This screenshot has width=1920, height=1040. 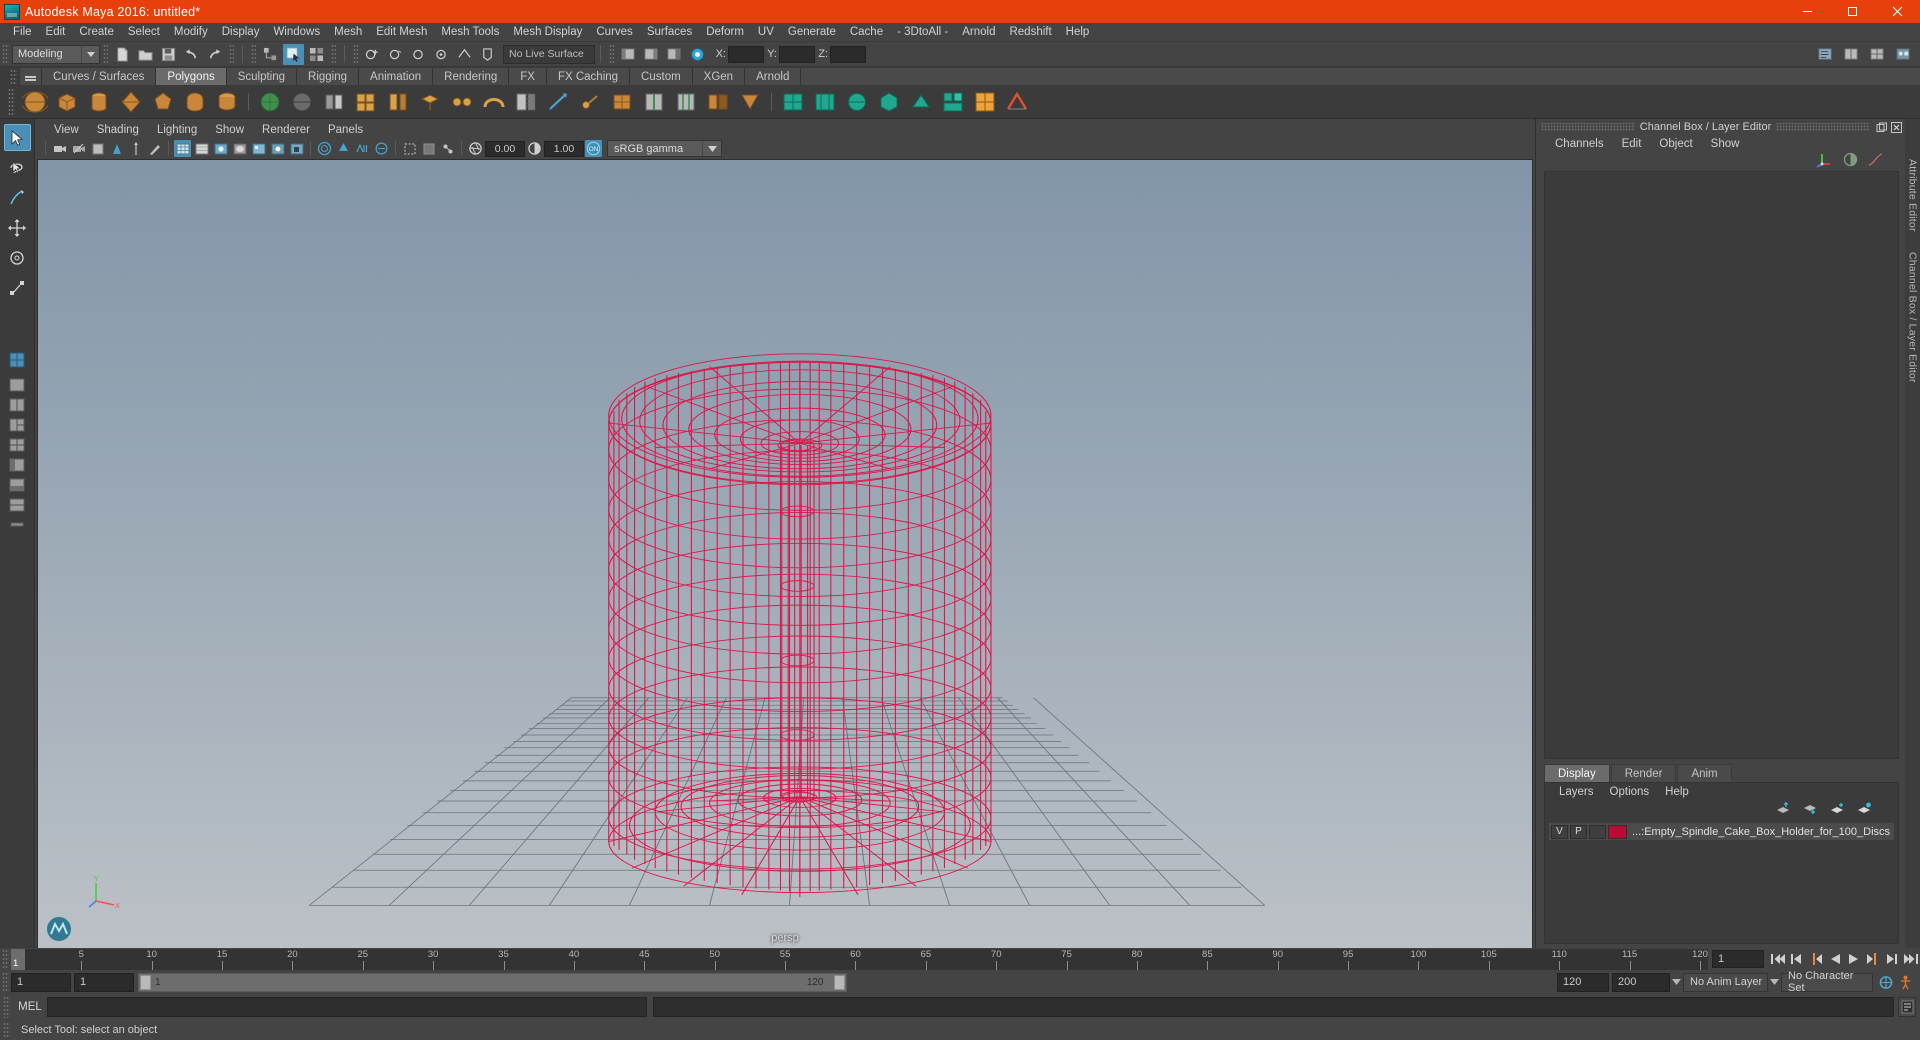 I want to click on rotate-tool-button, so click(x=17, y=257).